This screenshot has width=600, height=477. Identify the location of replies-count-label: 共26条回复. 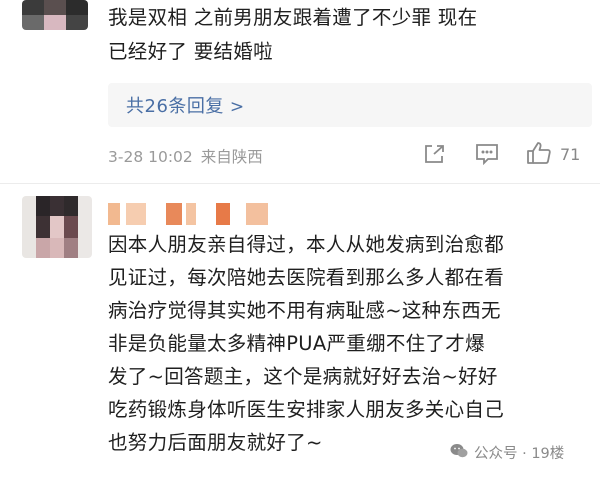
(175, 106).